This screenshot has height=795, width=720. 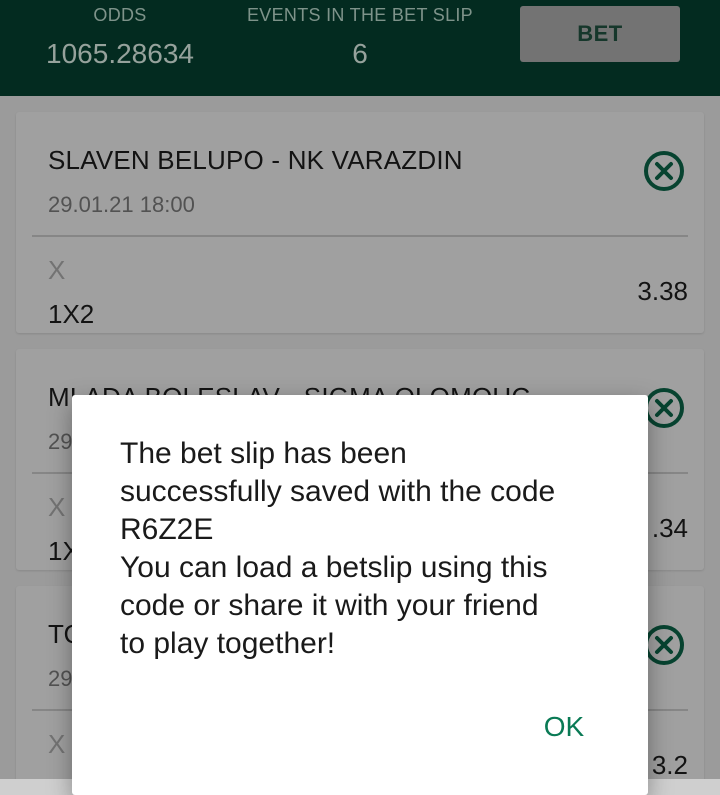 What do you see at coordinates (564, 727) in the screenshot?
I see `ok-button: OK` at bounding box center [564, 727].